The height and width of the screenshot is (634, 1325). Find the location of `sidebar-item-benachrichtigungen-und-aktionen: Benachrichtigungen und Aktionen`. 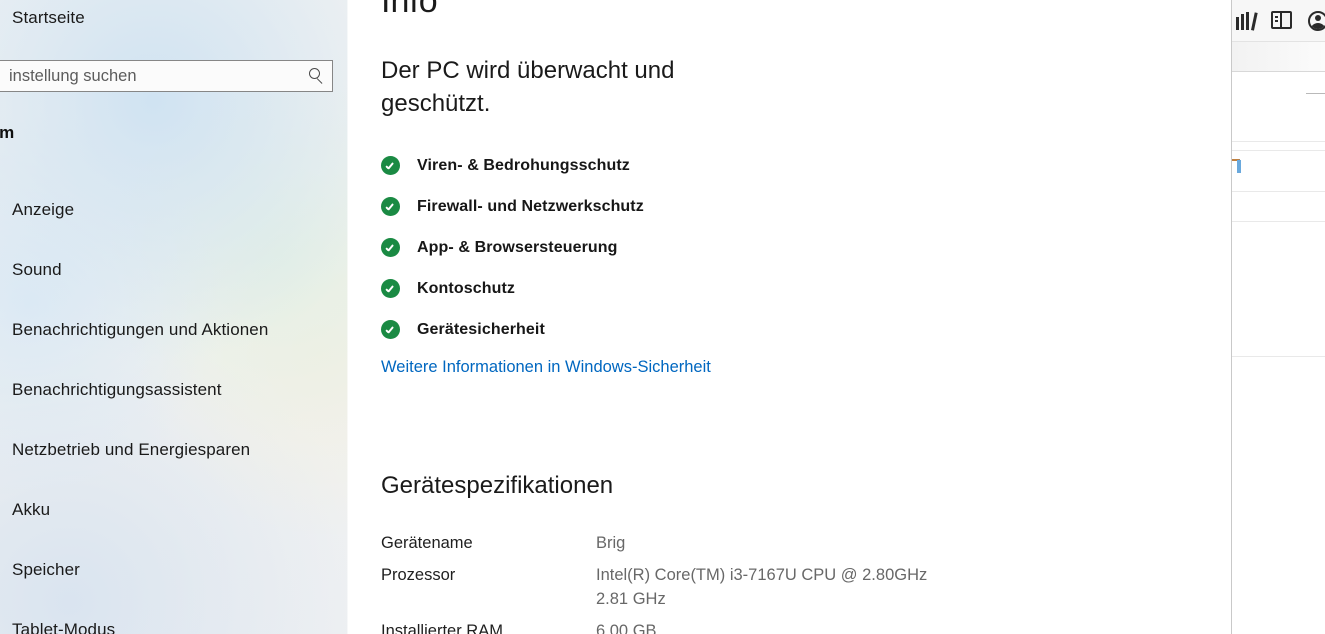

sidebar-item-benachrichtigungen-und-aktionen: Benachrichtigungen und Aktionen is located at coordinates (174, 330).